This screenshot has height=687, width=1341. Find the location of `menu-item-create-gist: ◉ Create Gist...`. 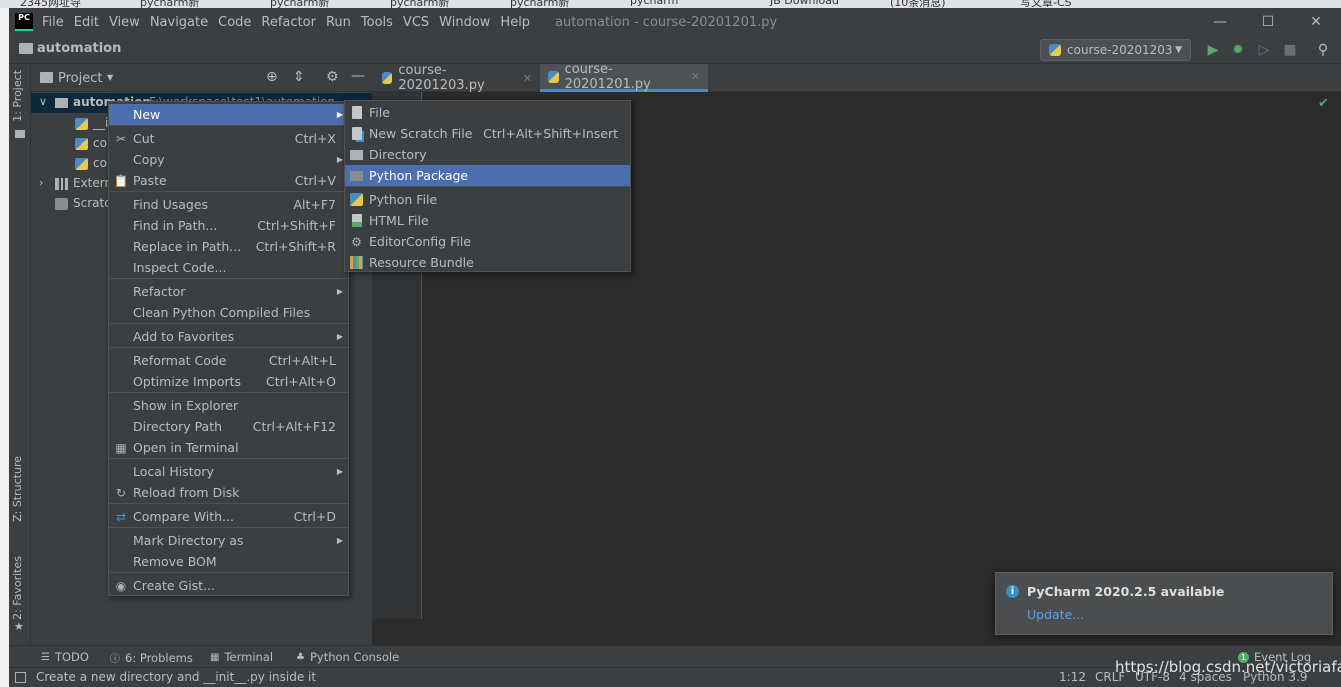

menu-item-create-gist: ◉ Create Gist... is located at coordinates (228, 585).